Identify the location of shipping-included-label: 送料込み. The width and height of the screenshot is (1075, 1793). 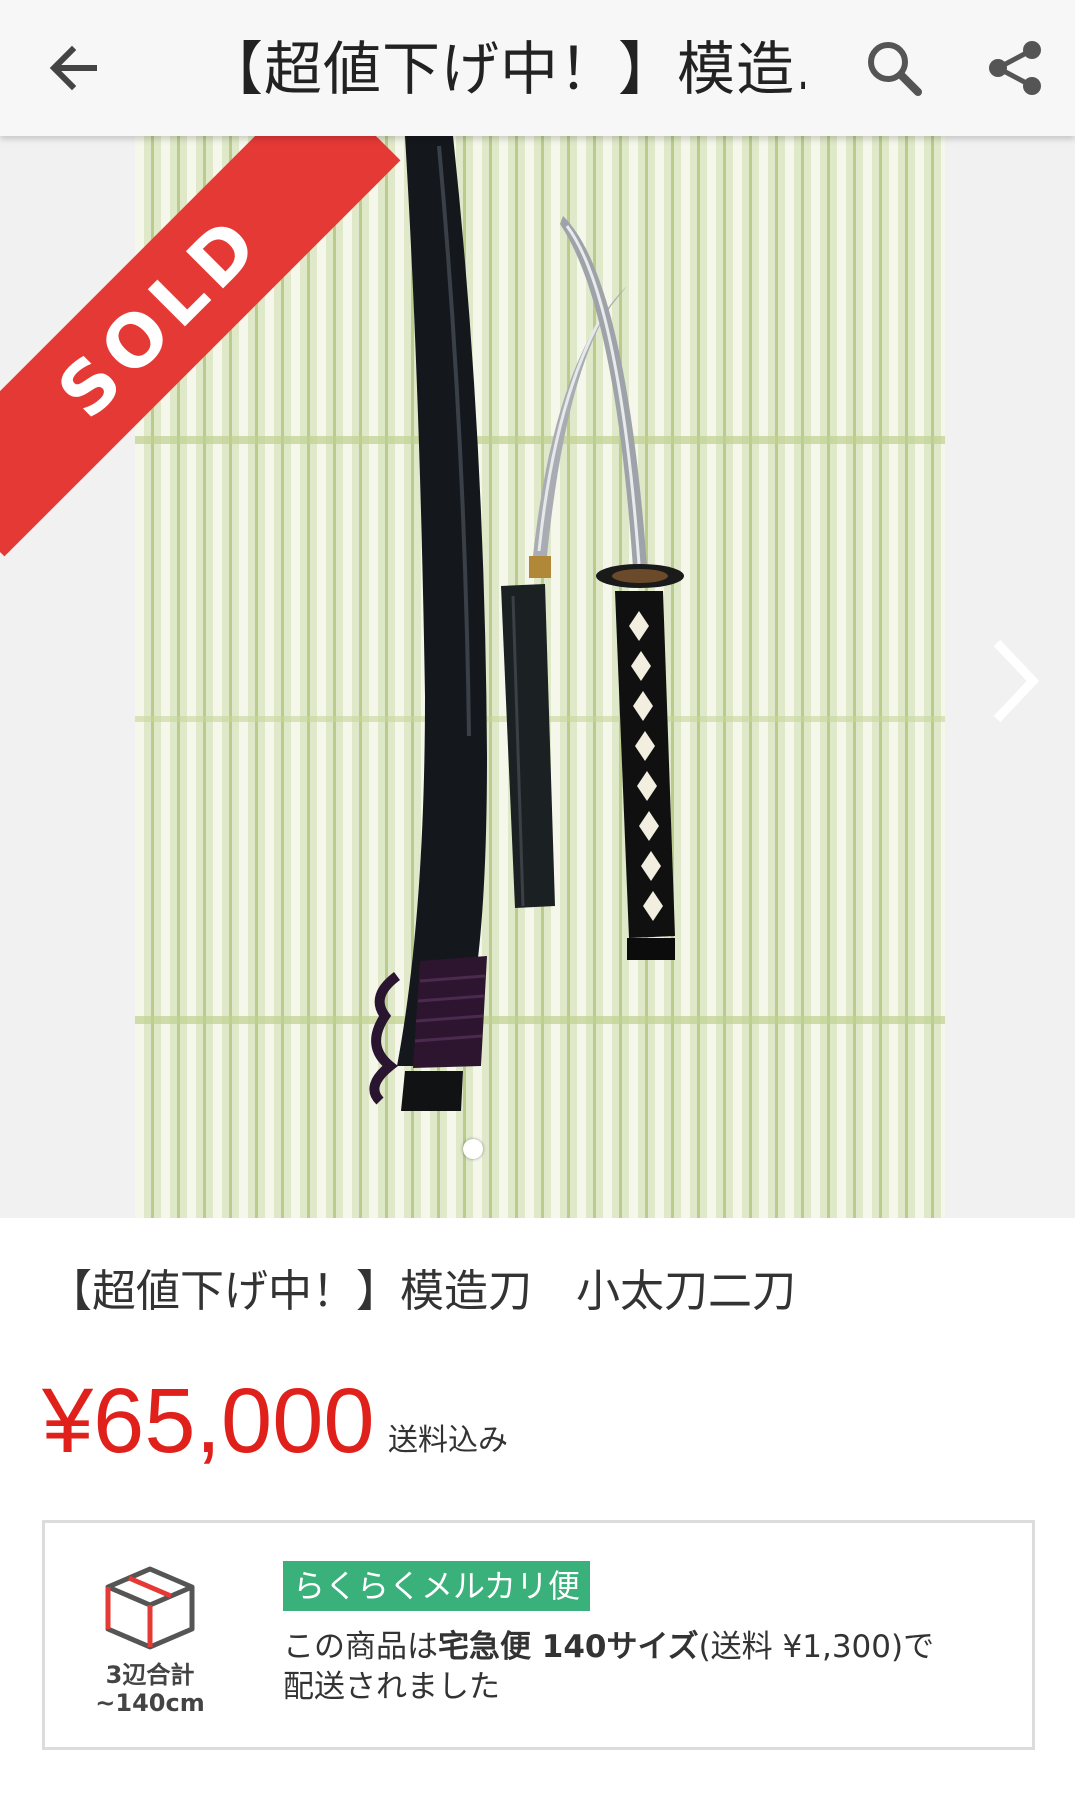
(448, 1440).